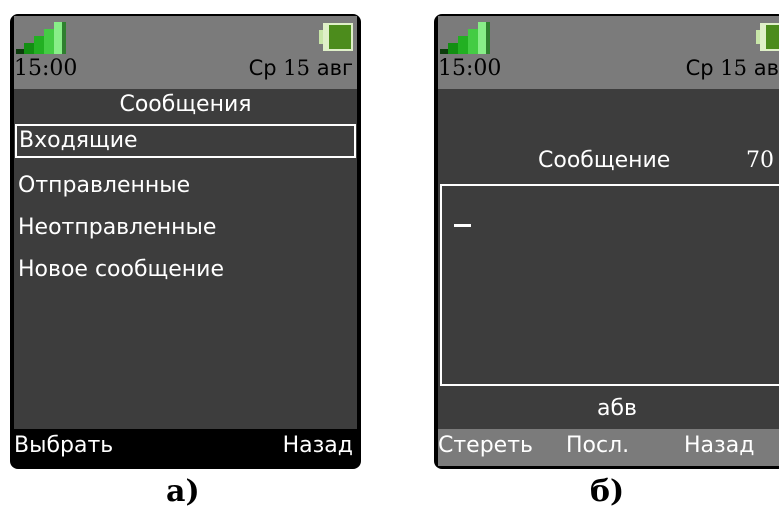  What do you see at coordinates (760, 160) in the screenshot?
I see `character-counter: 70` at bounding box center [760, 160].